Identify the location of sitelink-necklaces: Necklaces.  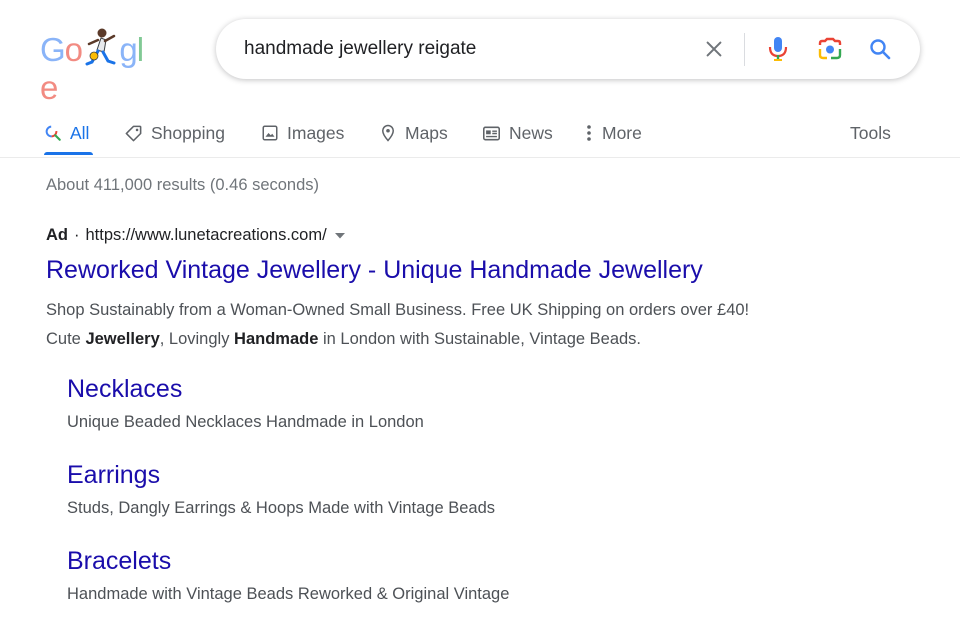
(124, 389).